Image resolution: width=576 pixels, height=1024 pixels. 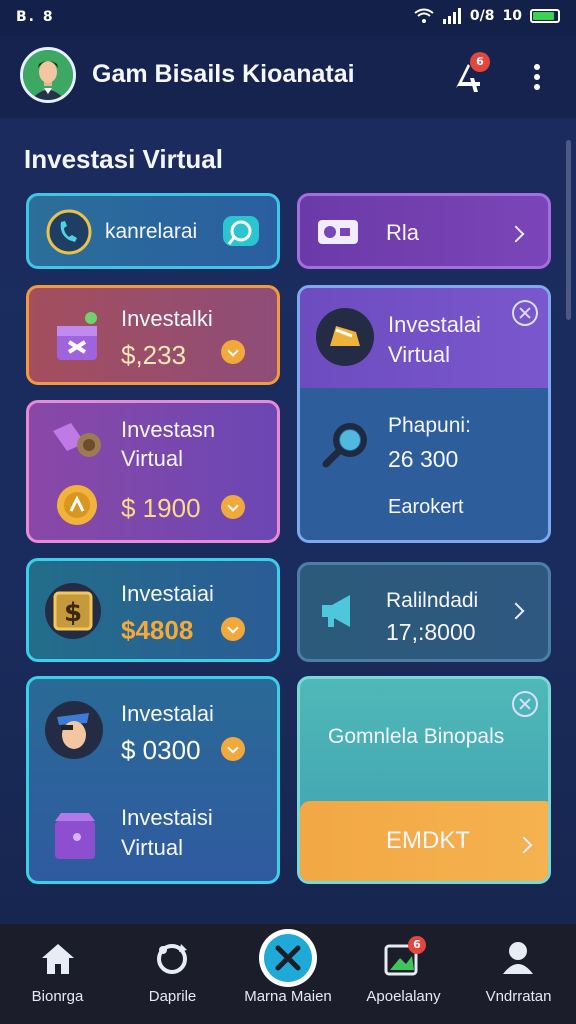 What do you see at coordinates (172, 996) in the screenshot?
I see `nav-label: Daprile` at bounding box center [172, 996].